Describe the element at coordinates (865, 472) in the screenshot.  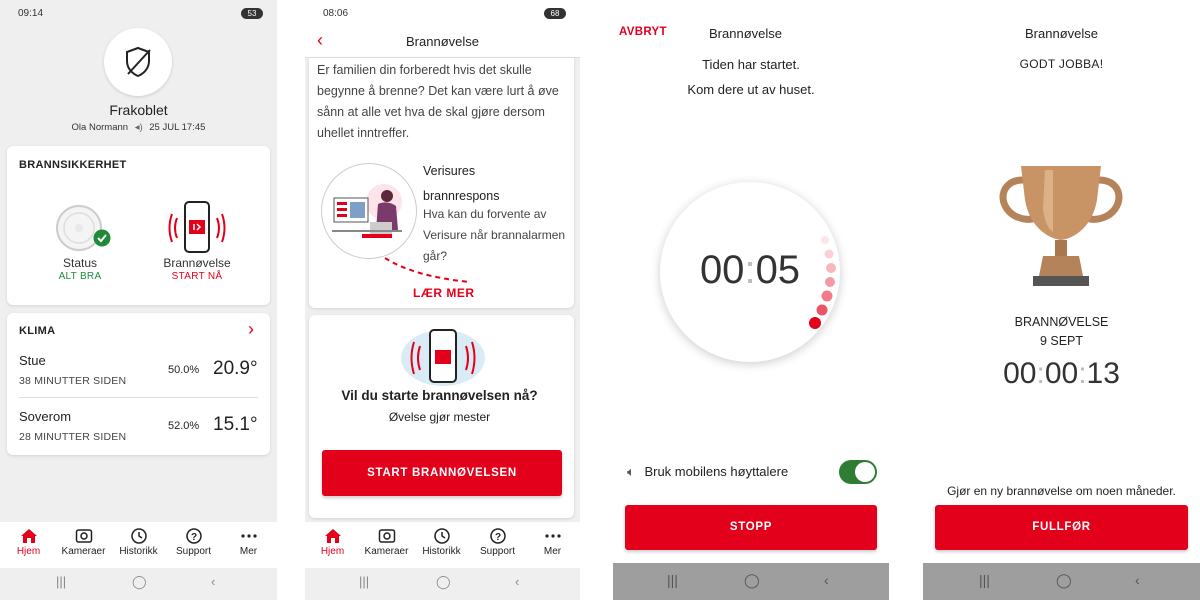
I see `toggle-knob` at that location.